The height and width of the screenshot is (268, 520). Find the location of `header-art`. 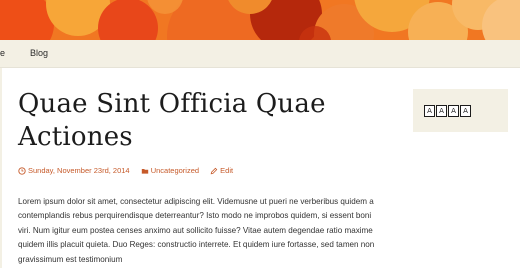

header-art is located at coordinates (260, 20).